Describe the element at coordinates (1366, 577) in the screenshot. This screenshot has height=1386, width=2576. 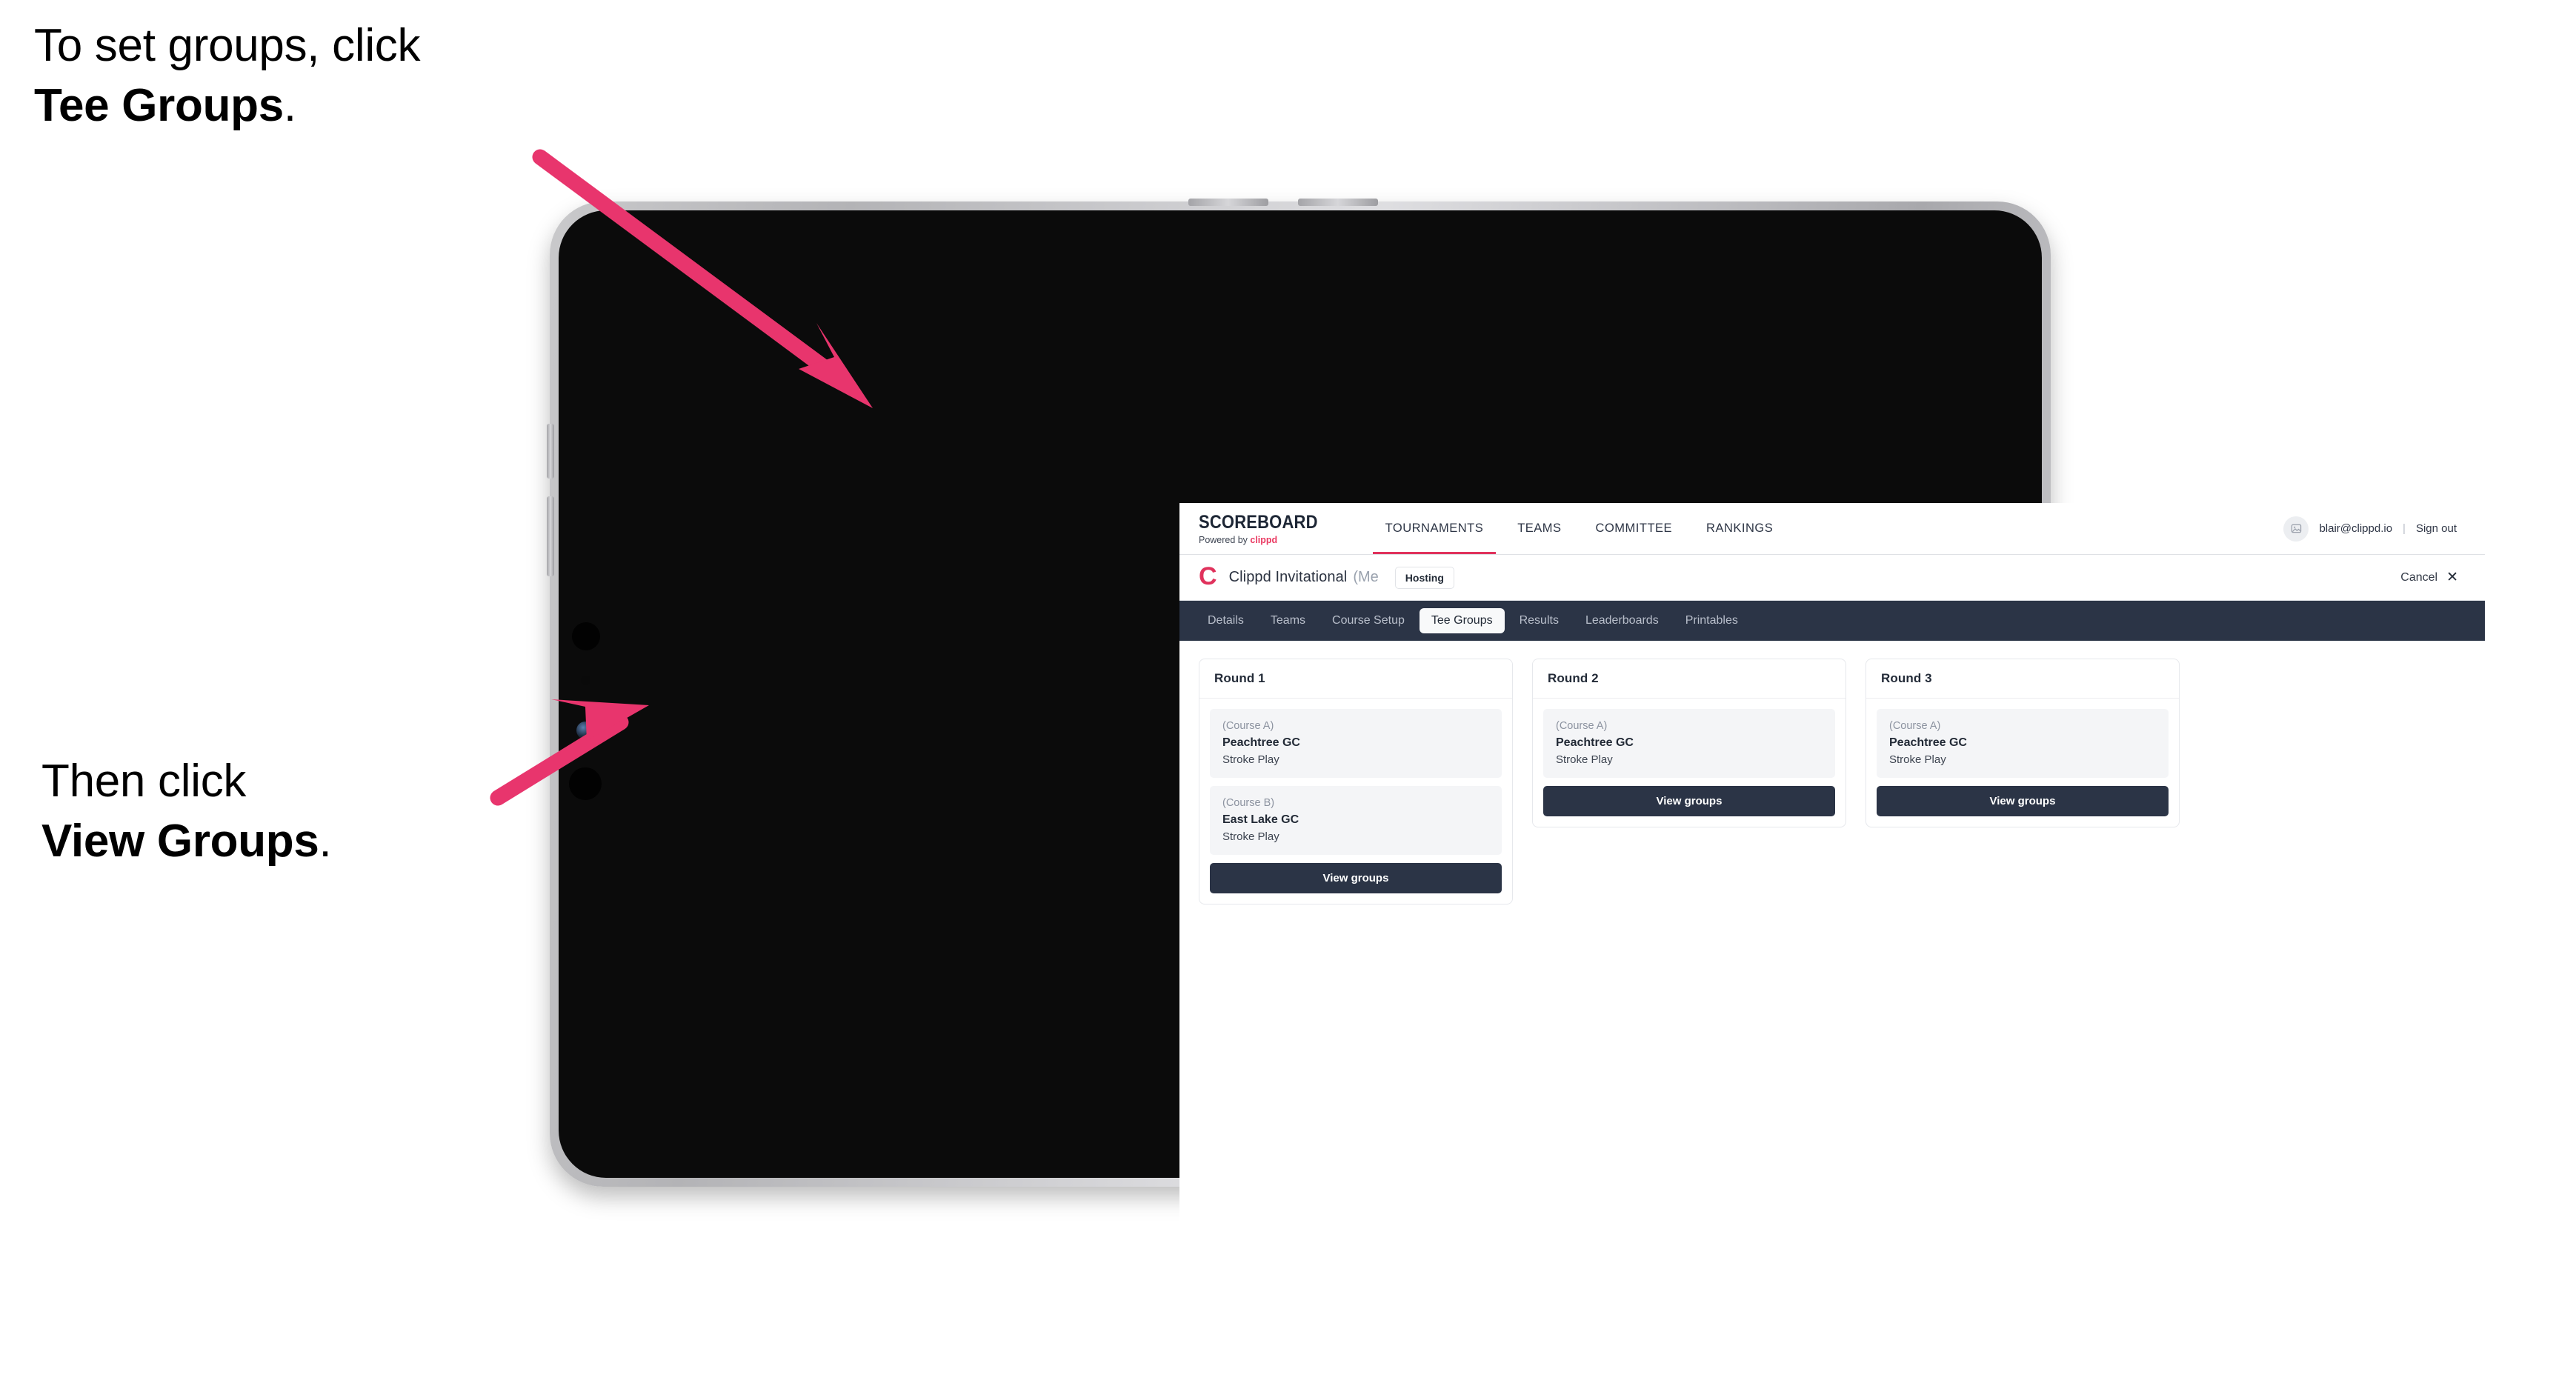
I see `page-title-subtext: (Me` at that location.